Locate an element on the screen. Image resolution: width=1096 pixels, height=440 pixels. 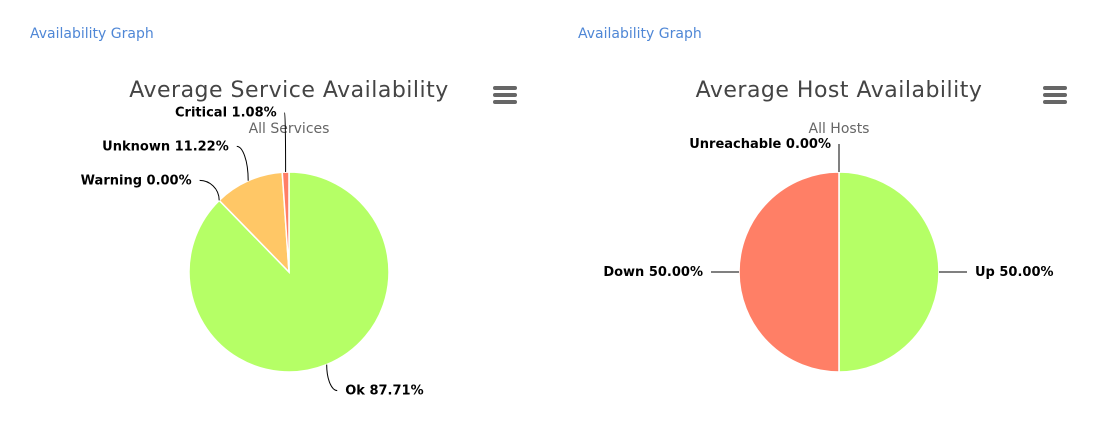
pie-slice-down is located at coordinates (789, 272).